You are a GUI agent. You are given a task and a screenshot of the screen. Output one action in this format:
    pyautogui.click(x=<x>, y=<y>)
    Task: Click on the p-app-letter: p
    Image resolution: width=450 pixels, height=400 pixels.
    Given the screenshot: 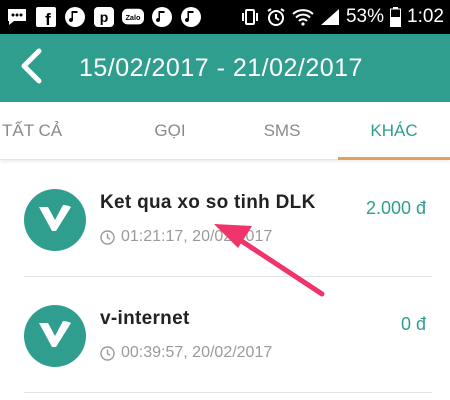 What is the action you would take?
    pyautogui.click(x=104, y=17)
    